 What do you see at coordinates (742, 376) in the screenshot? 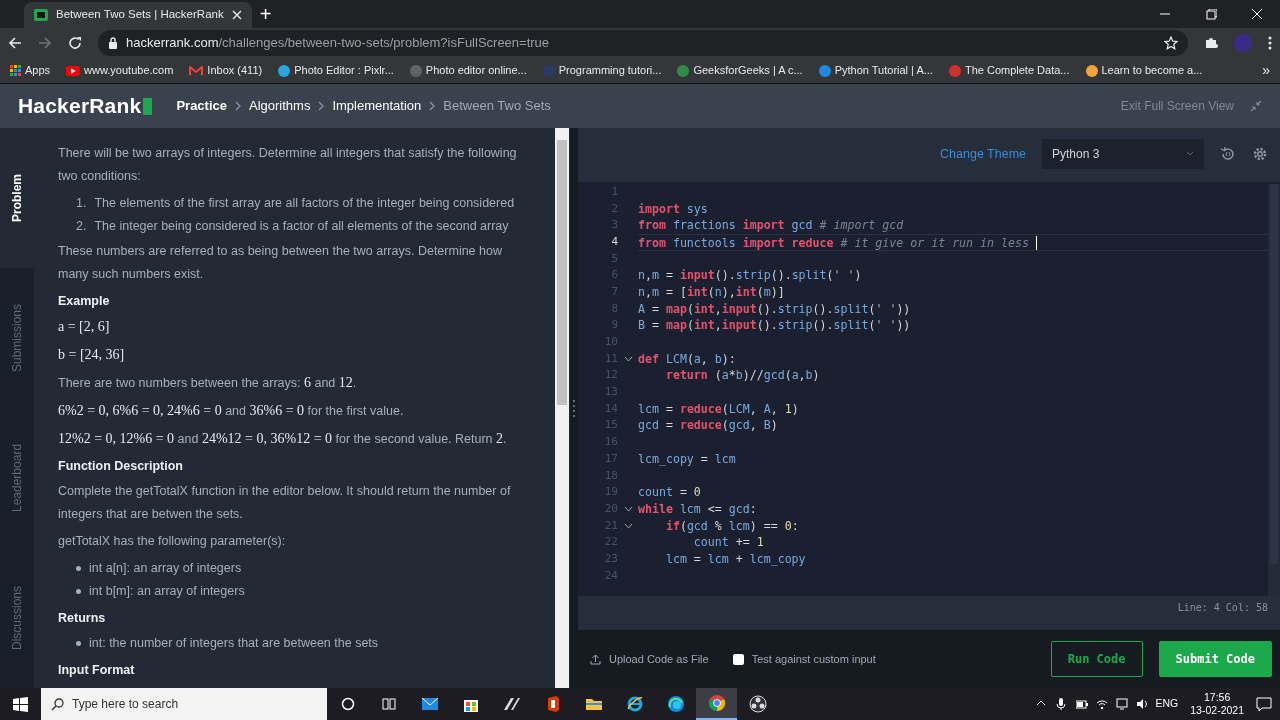
I see `code-line: return (a*b)//gcd(a,b)` at bounding box center [742, 376].